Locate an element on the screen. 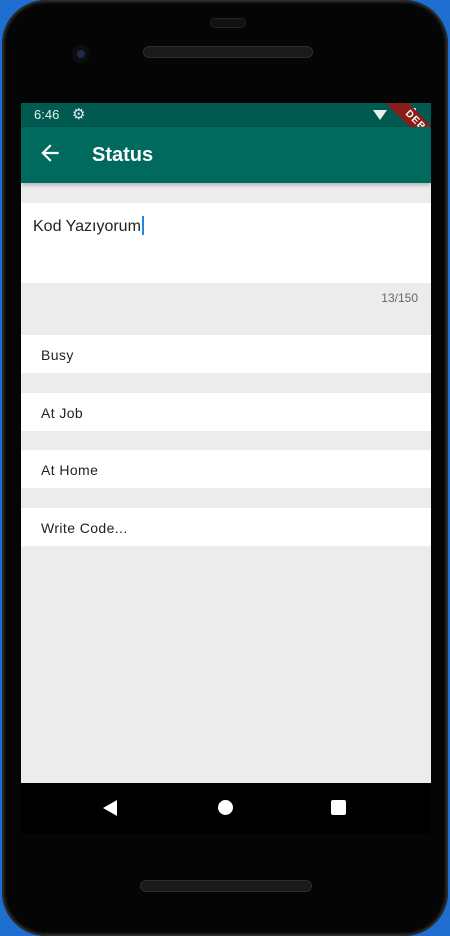  back-triangle-icon is located at coordinates (110, 808).